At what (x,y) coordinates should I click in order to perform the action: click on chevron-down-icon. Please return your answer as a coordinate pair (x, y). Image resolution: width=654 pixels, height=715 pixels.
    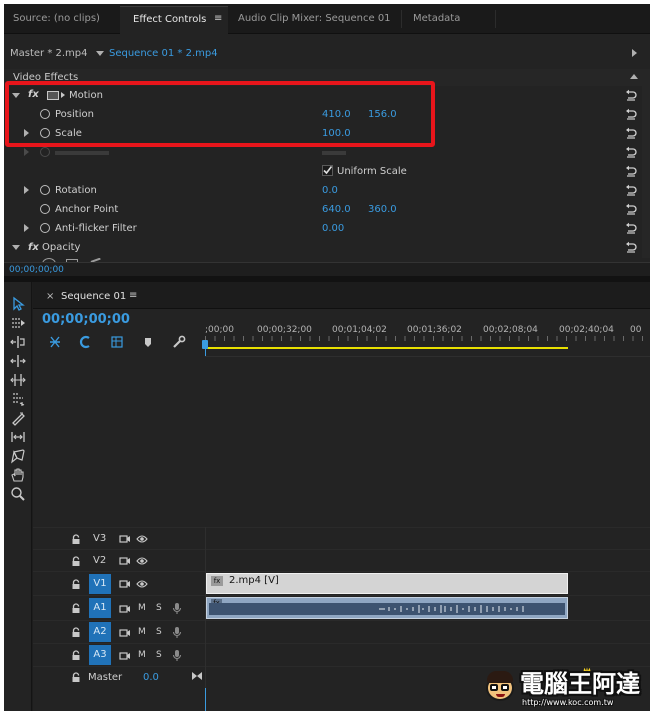
    Looking at the image, I should click on (100, 53).